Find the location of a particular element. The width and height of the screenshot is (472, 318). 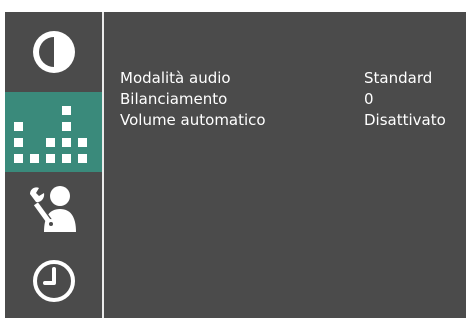

setting-row-balance: Bilanciamento 0 is located at coordinates (290, 99).